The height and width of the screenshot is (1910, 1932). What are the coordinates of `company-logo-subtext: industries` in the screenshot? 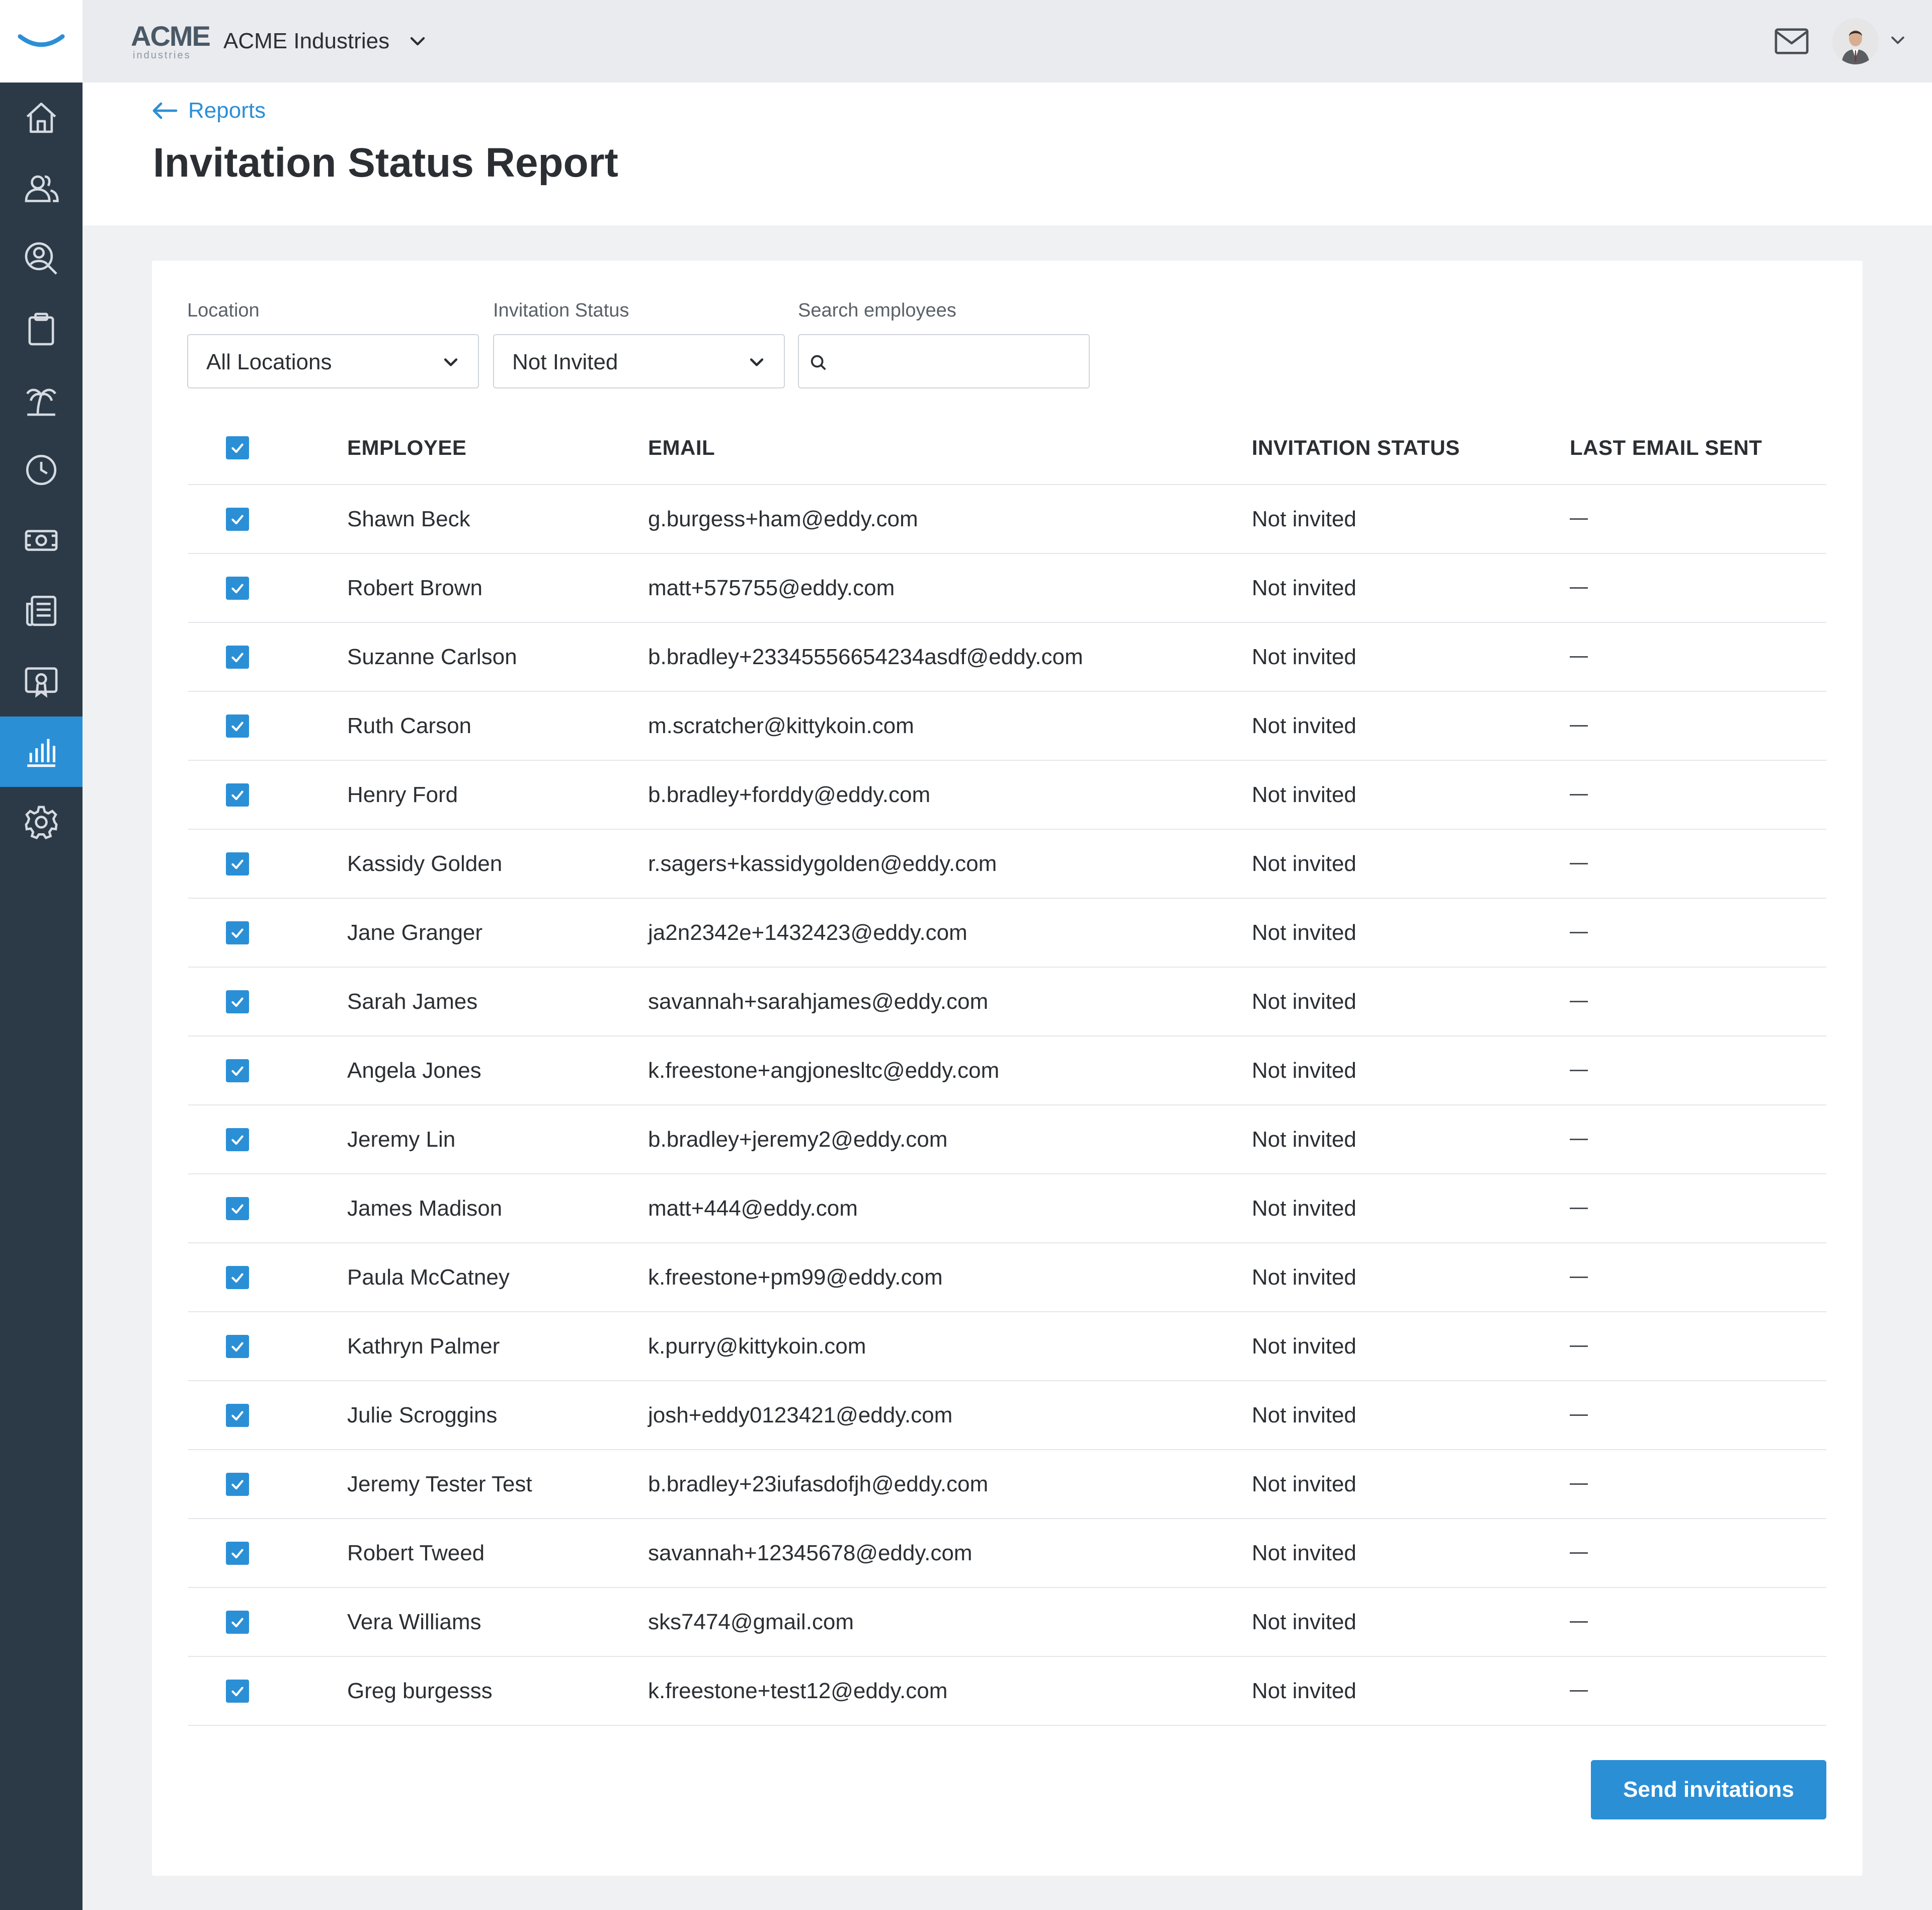 It's located at (162, 55).